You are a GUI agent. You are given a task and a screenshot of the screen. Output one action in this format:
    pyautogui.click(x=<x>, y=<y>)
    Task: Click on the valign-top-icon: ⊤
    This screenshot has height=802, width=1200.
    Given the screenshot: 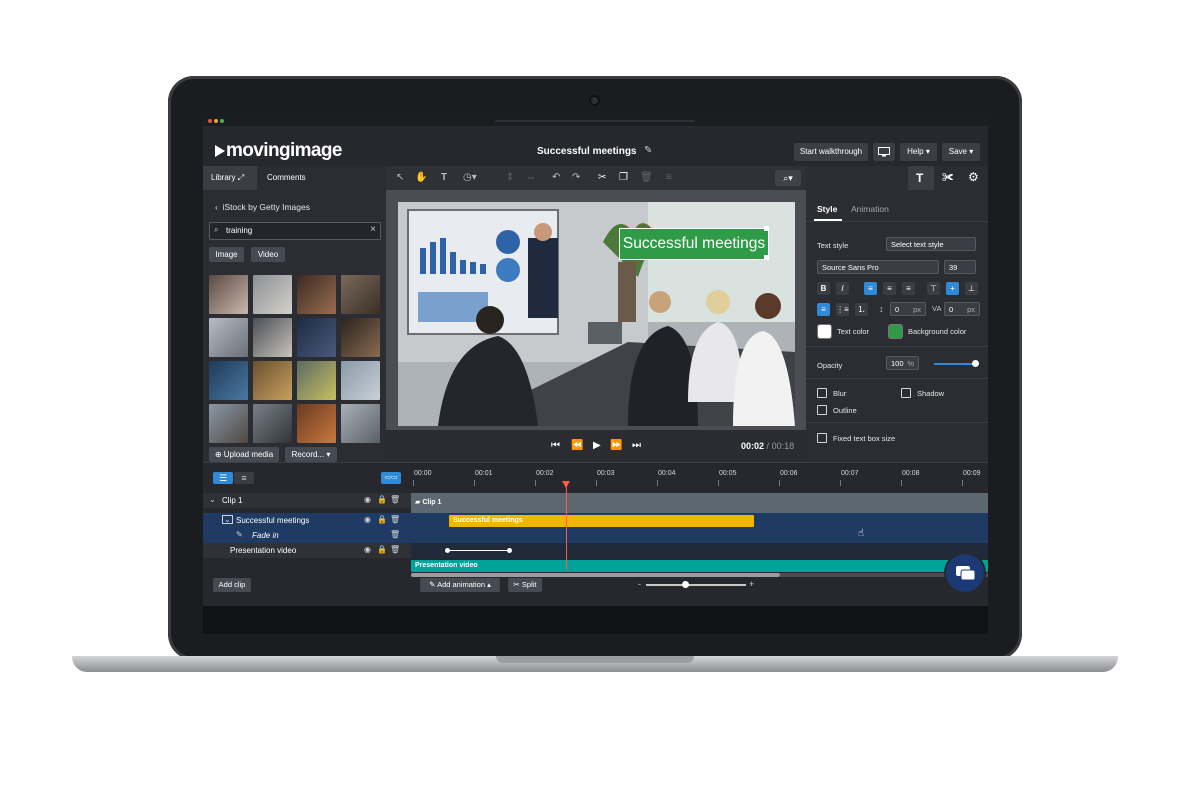 What is the action you would take?
    pyautogui.click(x=933, y=288)
    